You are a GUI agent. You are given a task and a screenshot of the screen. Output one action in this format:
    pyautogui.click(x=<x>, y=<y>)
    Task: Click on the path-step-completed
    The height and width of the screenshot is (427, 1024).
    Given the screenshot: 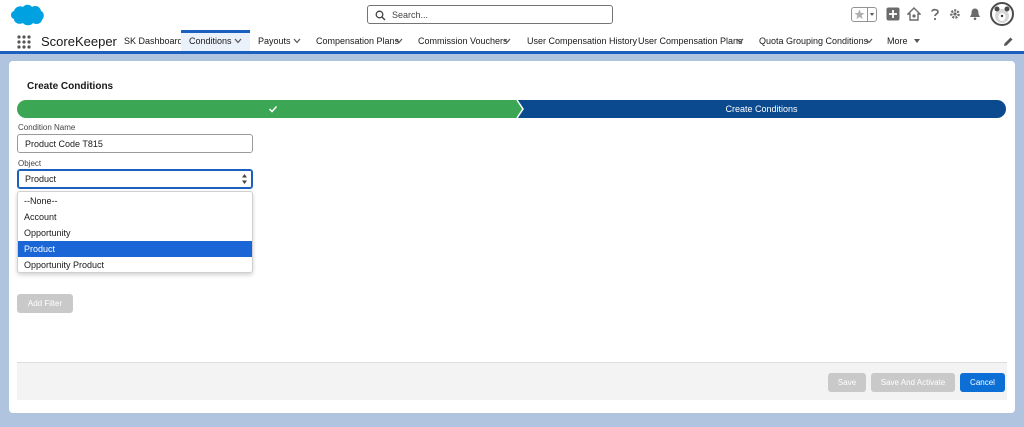 What is the action you would take?
    pyautogui.click(x=267, y=109)
    